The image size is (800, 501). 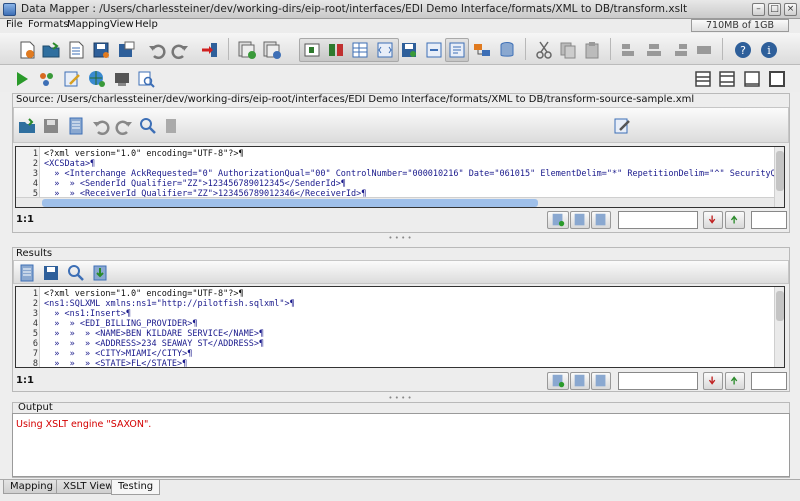 I want to click on source-edit-icon, so click(x=622, y=126).